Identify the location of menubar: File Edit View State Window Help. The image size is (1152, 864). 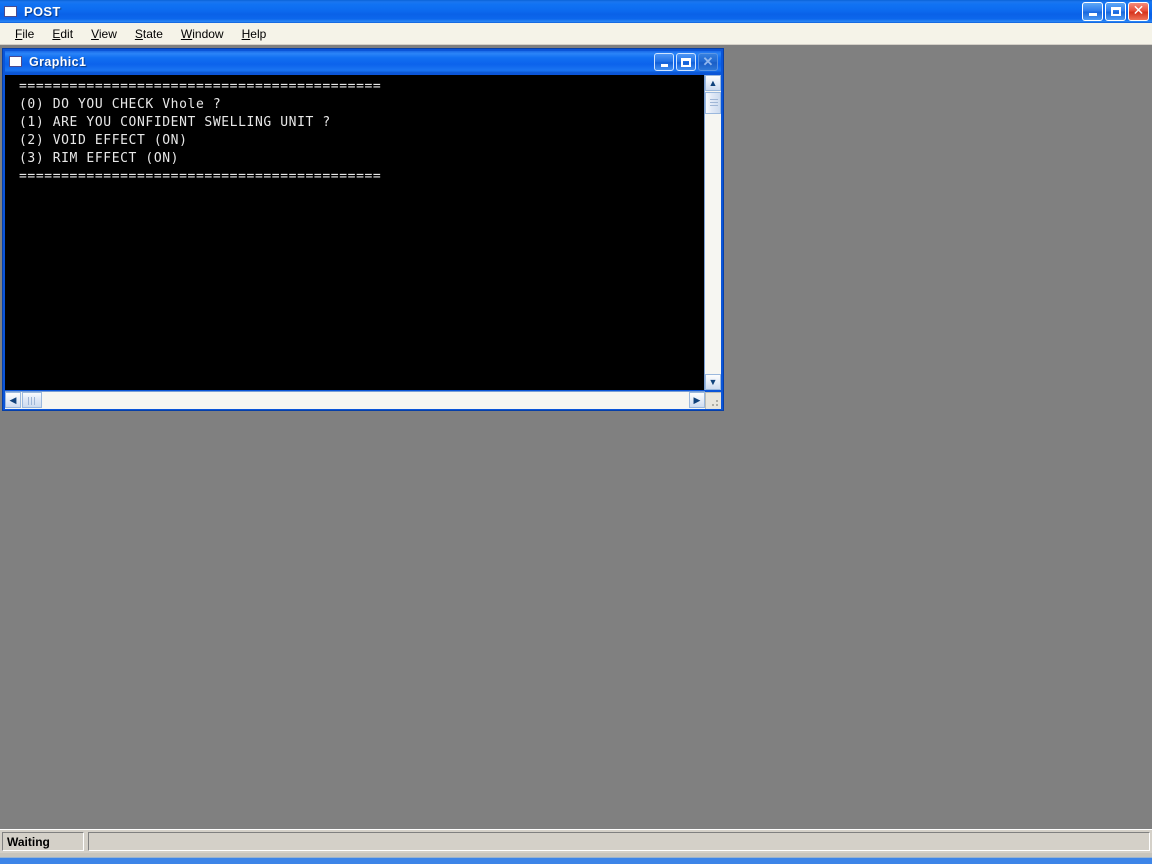
(576, 34).